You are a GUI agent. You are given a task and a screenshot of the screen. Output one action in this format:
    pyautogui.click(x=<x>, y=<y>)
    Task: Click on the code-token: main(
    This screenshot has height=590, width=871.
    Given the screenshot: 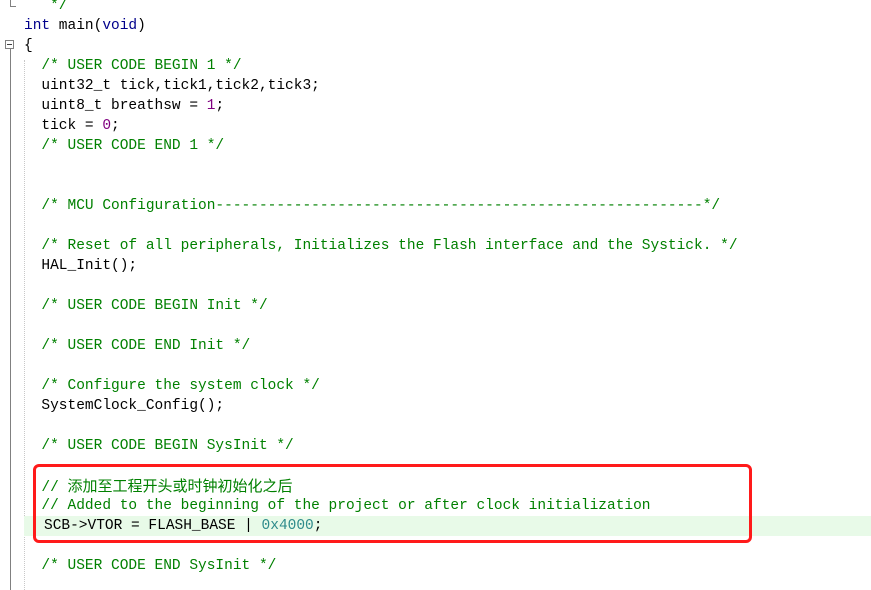 What is the action you would take?
    pyautogui.click(x=76, y=26)
    